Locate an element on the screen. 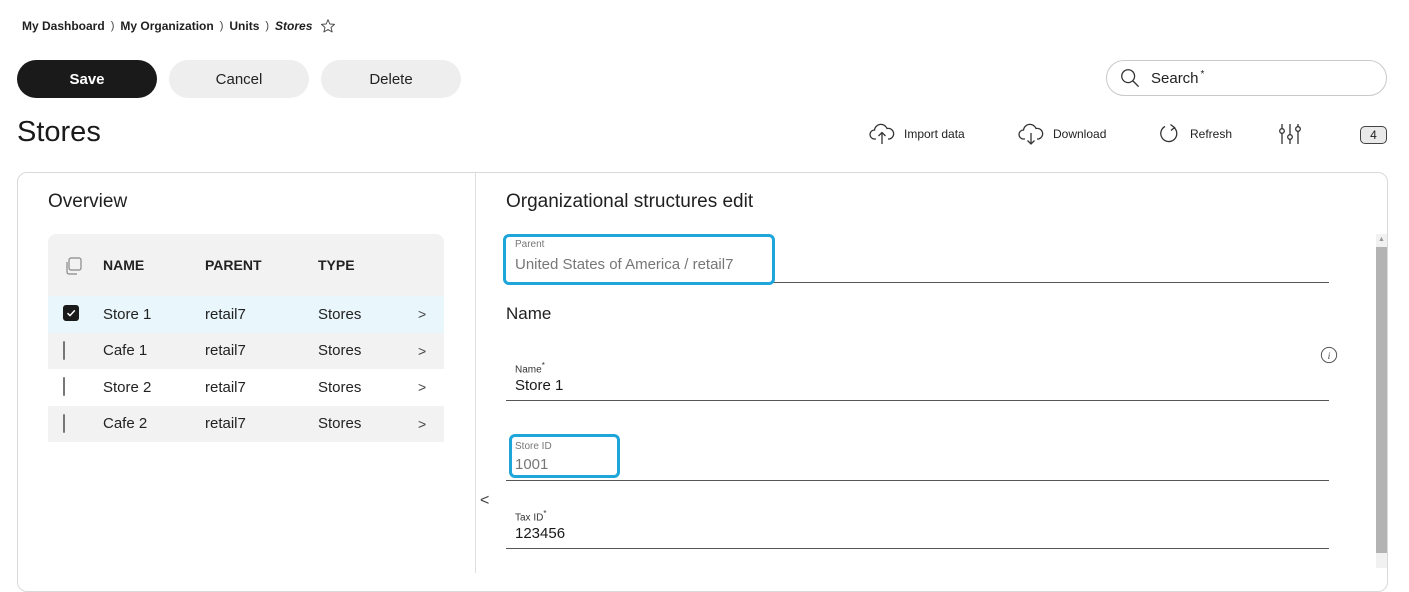 This screenshot has height=592, width=1409. checkmark-icon is located at coordinates (71, 313).